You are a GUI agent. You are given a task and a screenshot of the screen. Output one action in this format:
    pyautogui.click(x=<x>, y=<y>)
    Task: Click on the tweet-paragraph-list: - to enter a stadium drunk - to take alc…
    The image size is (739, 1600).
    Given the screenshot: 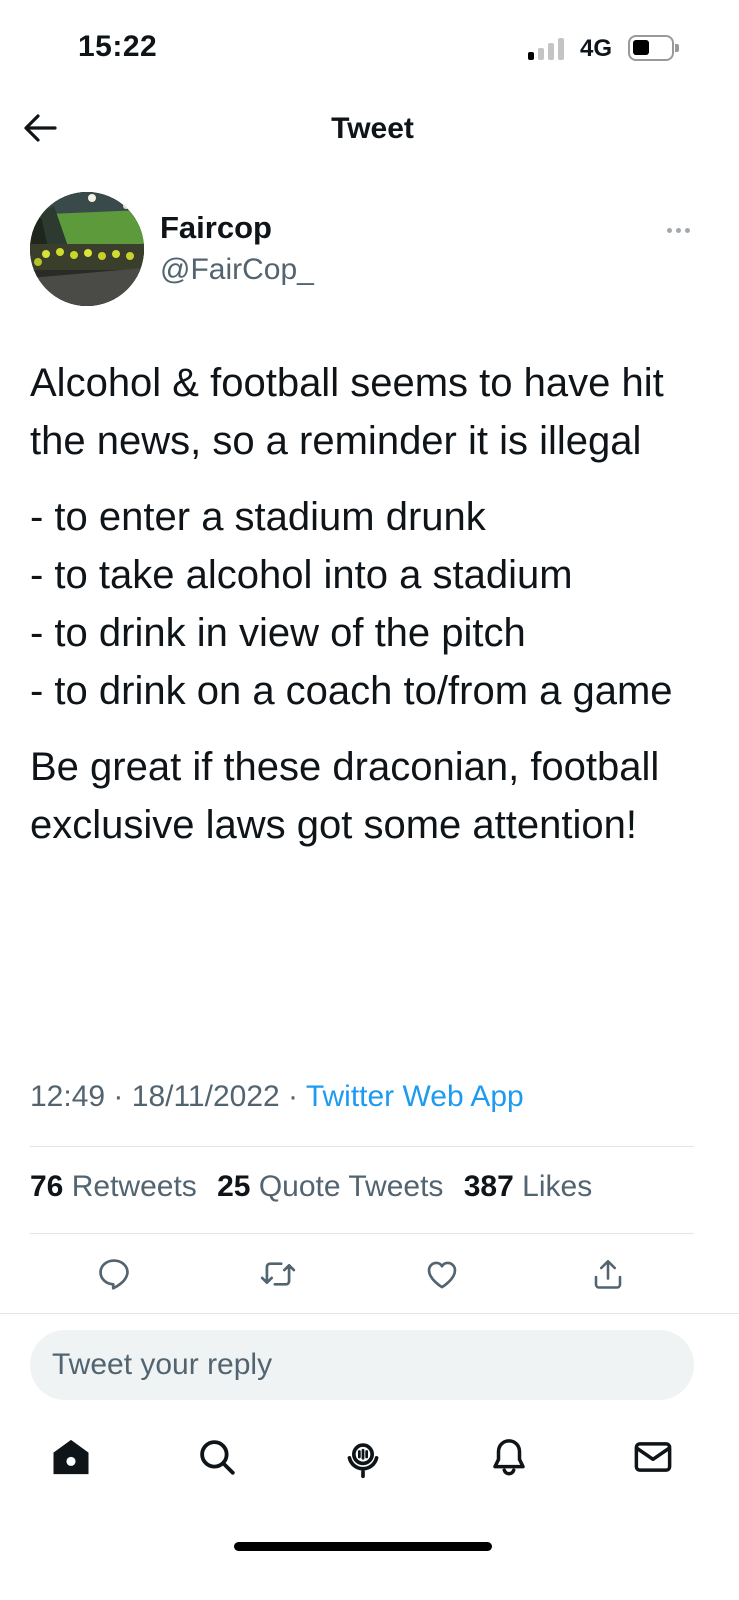 What is the action you would take?
    pyautogui.click(x=351, y=604)
    